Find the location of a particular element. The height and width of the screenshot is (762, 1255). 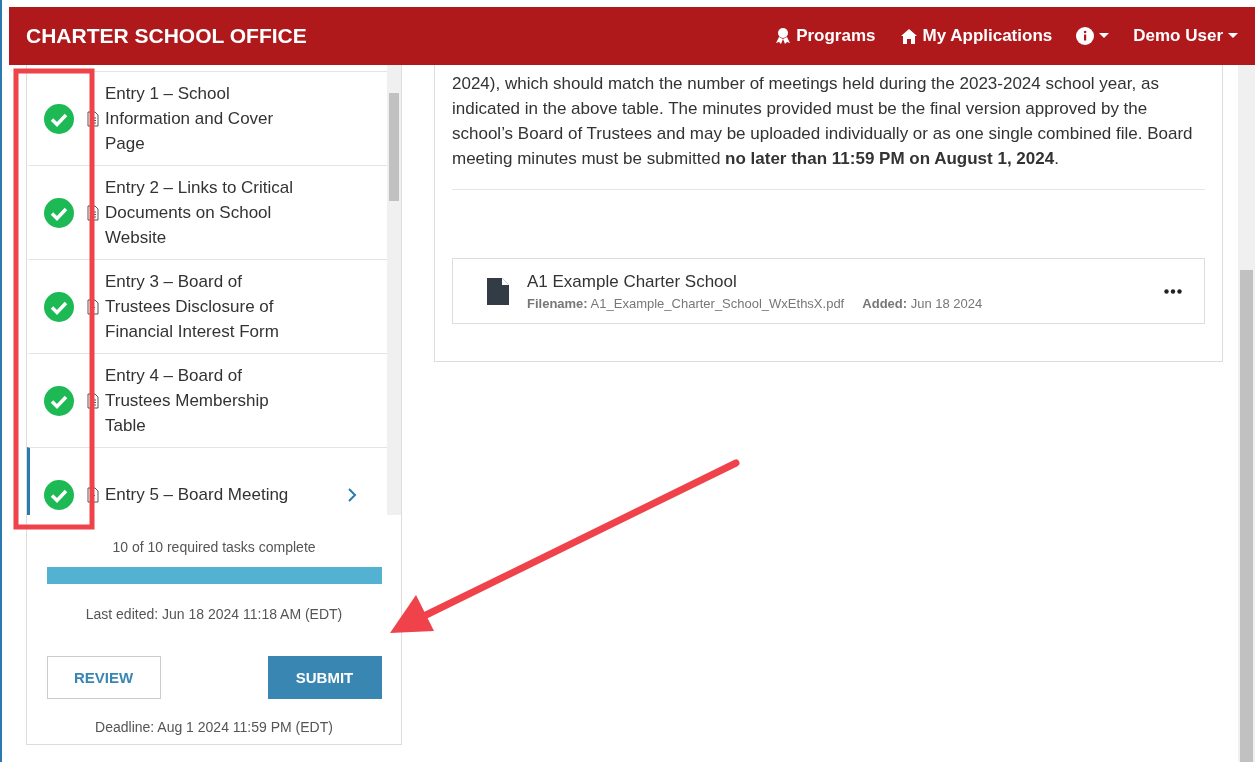

page-scrollbar is located at coordinates (1246, 413).